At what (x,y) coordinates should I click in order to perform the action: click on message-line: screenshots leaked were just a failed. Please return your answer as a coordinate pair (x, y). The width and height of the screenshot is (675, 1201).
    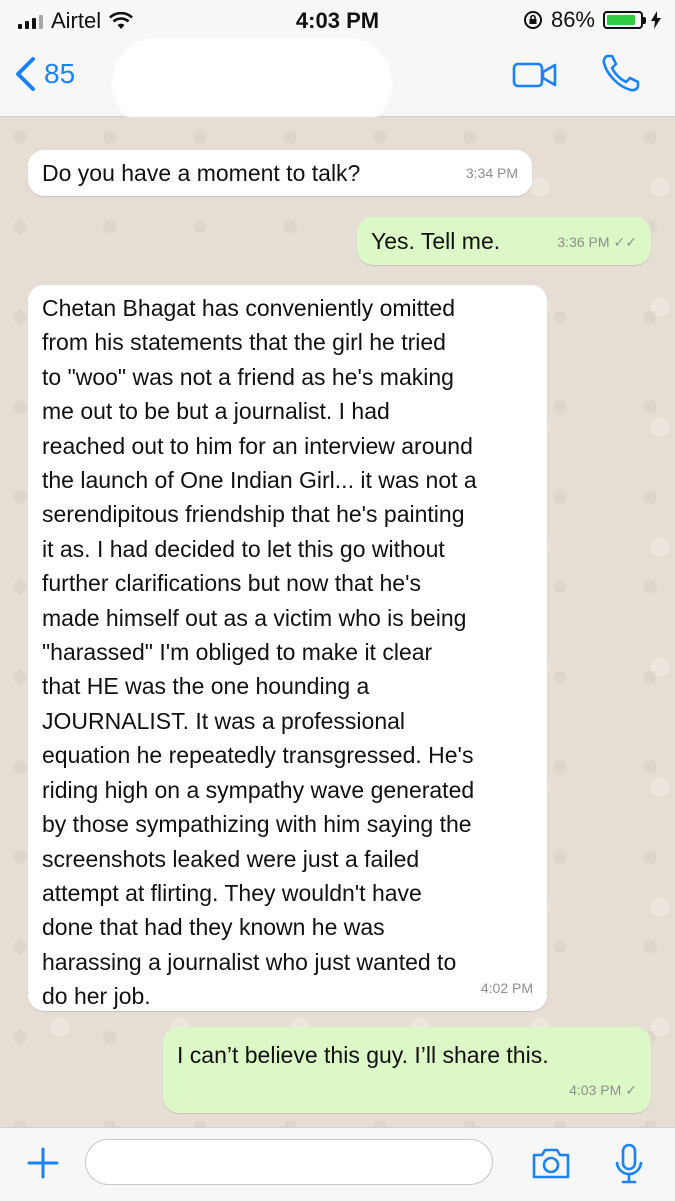
    Looking at the image, I should click on (231, 858).